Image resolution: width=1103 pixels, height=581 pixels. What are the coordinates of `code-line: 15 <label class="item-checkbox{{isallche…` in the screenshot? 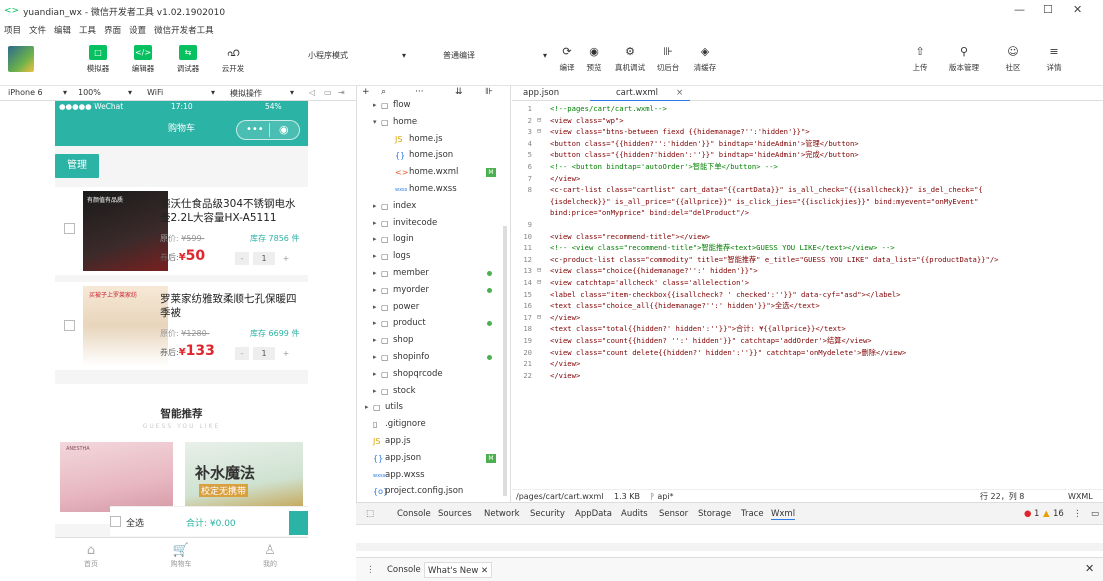 It's located at (807, 294).